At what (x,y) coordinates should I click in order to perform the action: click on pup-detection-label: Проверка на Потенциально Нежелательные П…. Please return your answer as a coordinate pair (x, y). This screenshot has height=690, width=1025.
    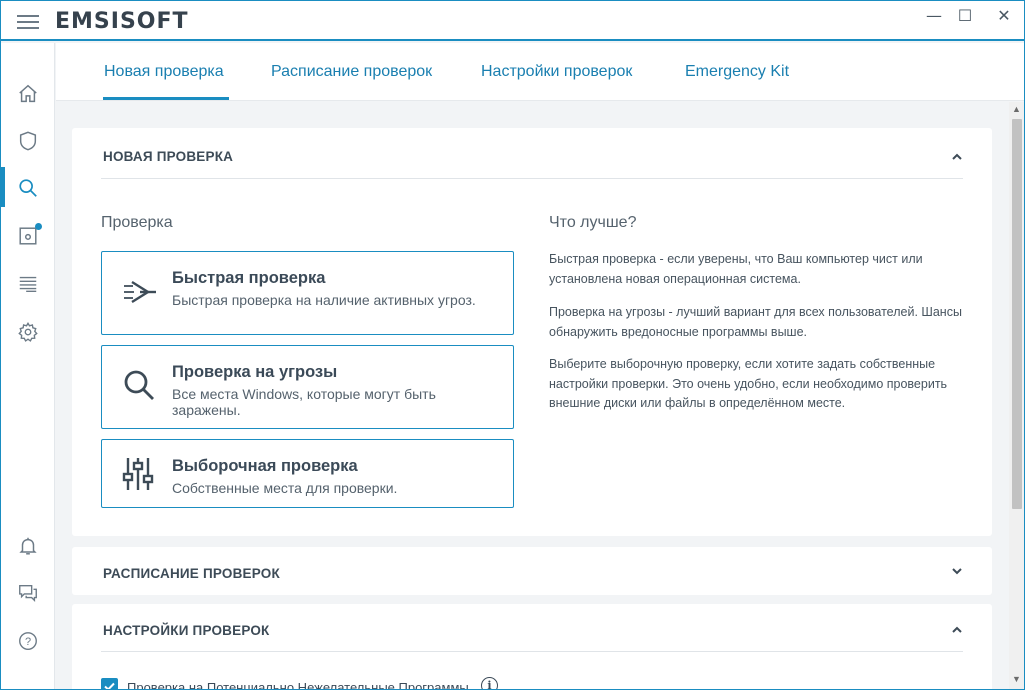
    Looking at the image, I should click on (298, 685).